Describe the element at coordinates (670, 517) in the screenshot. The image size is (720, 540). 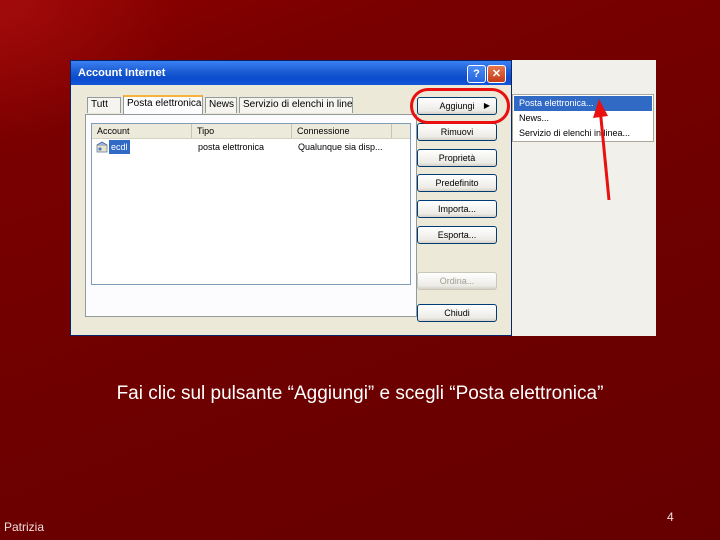
I see `slide-page-number: 4` at that location.